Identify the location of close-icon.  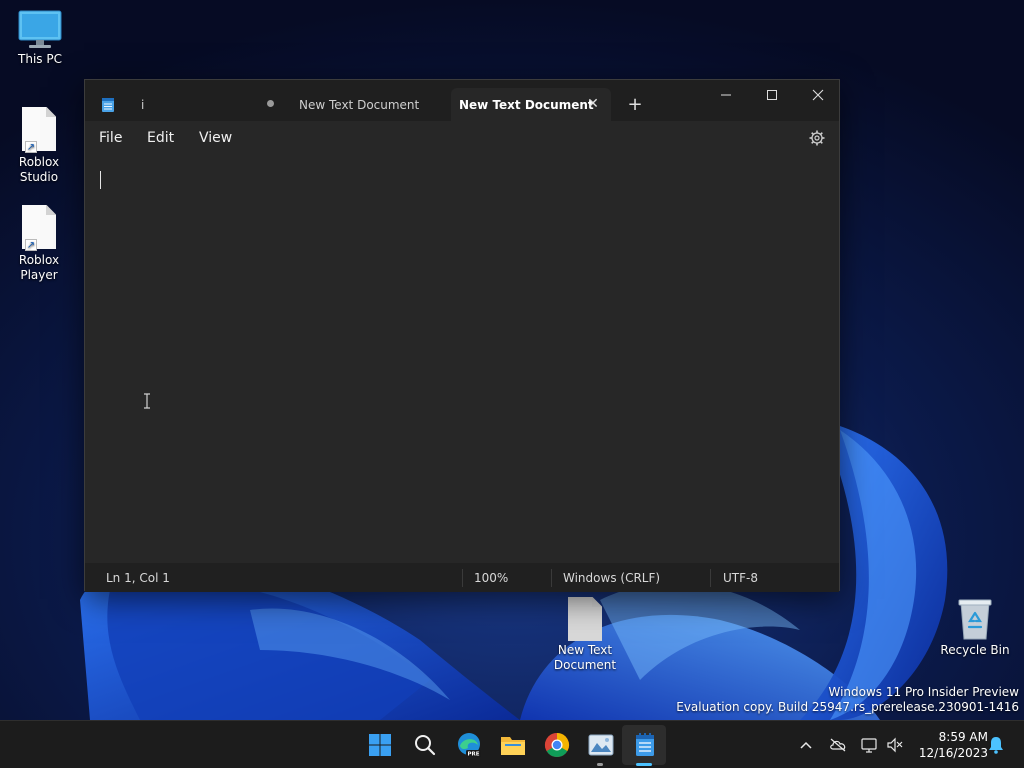
(818, 95).